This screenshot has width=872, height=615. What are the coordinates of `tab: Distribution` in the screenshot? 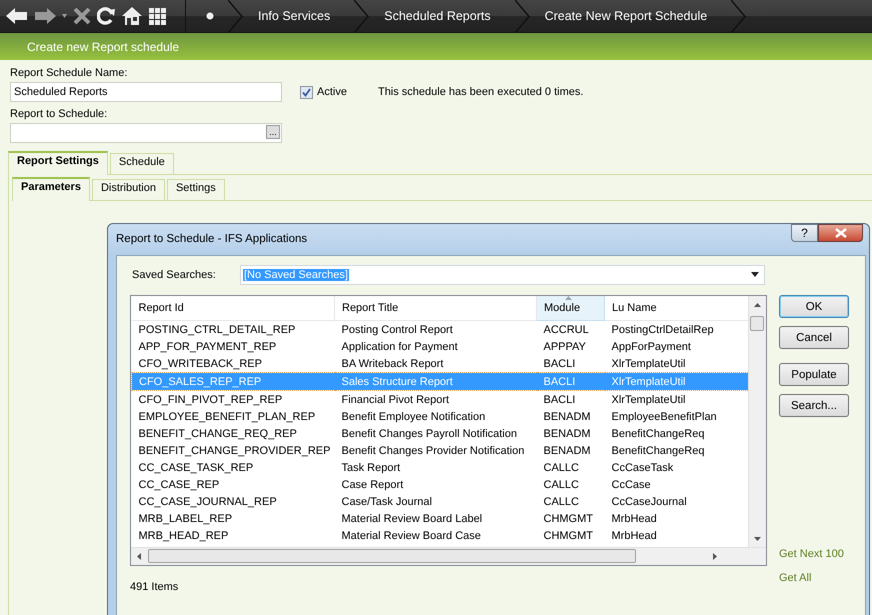 It's located at (128, 189).